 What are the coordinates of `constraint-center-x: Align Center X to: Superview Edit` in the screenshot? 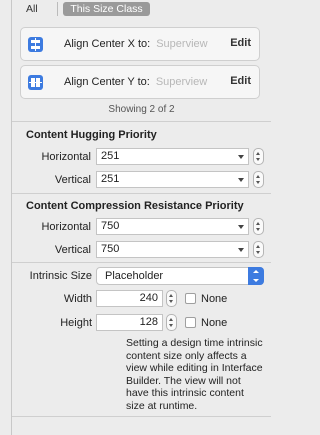 It's located at (140, 44).